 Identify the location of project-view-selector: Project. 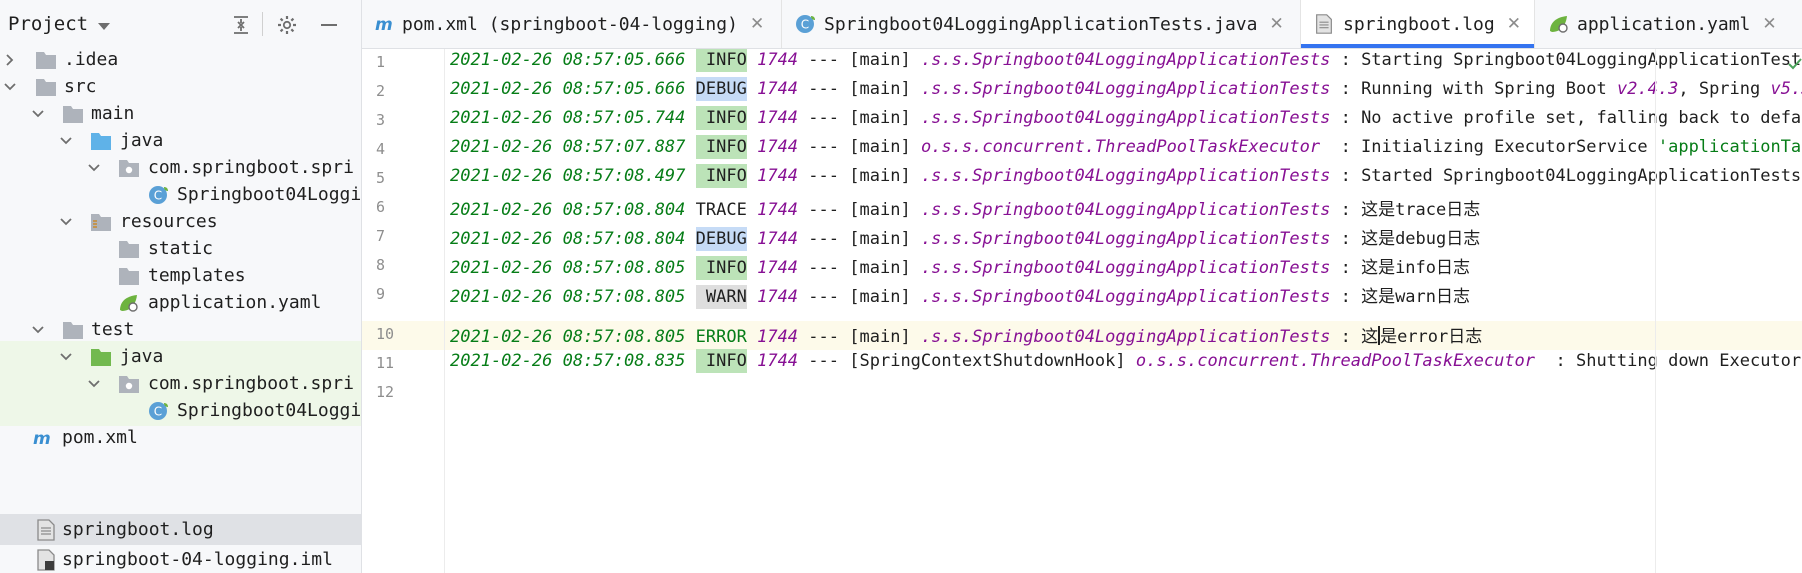
(55, 24).